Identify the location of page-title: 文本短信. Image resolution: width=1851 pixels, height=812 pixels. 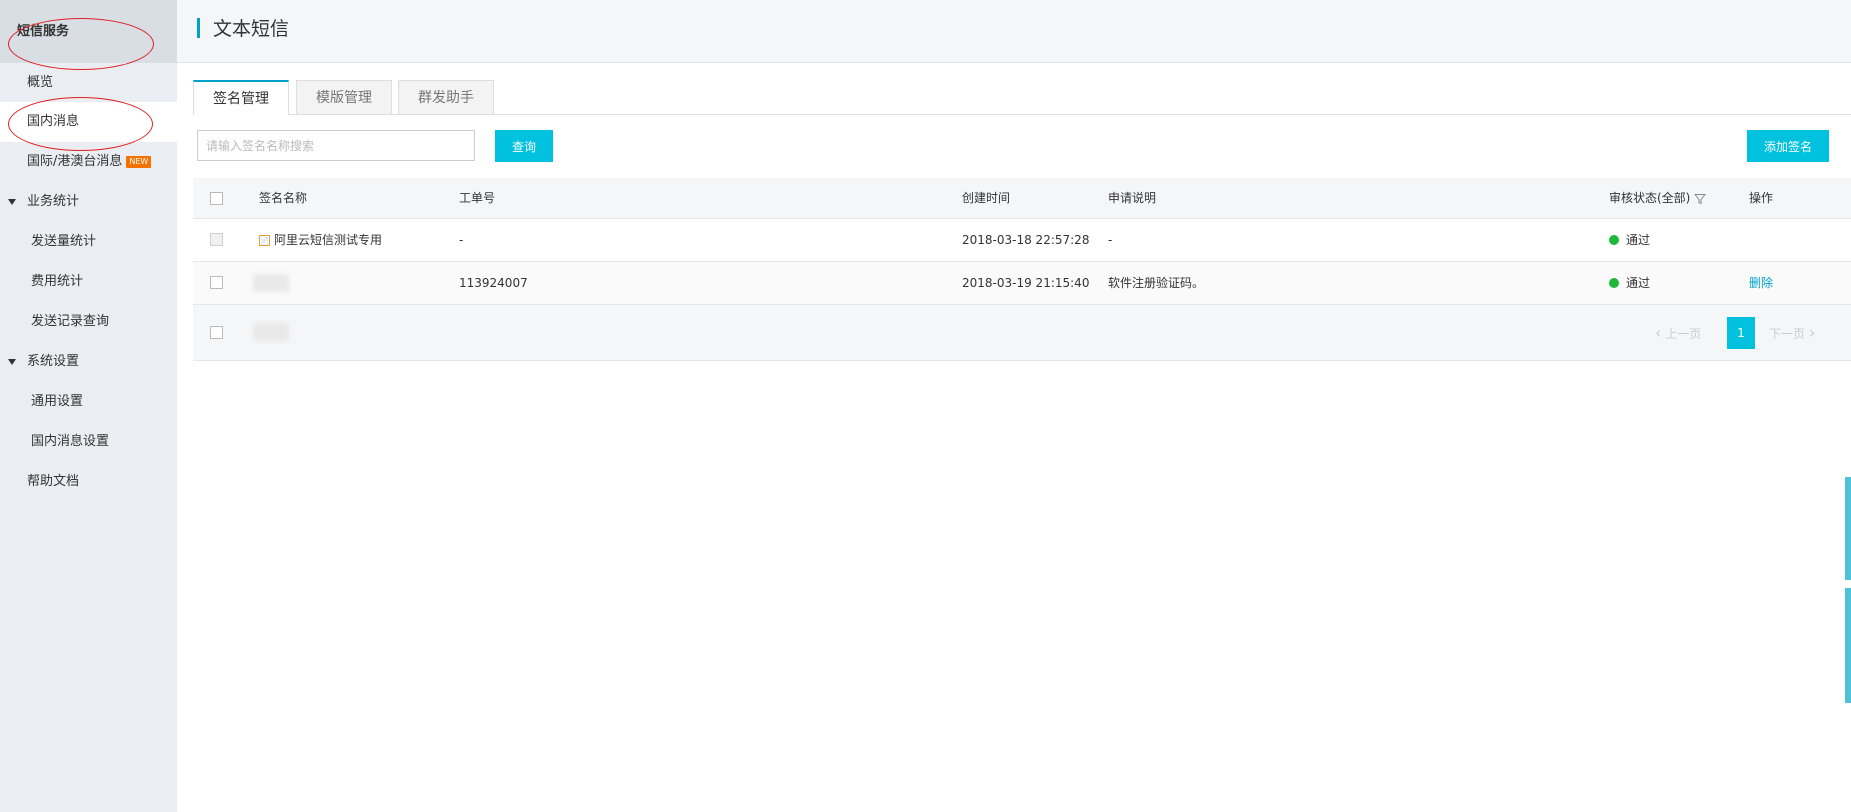
(251, 29).